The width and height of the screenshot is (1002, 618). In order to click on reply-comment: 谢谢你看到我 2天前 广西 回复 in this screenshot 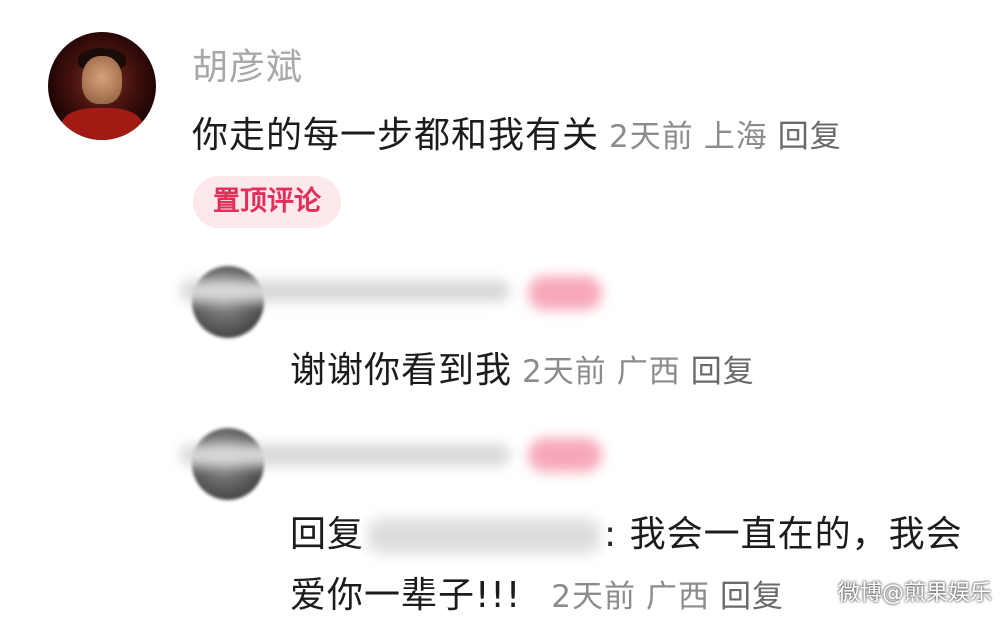, I will do `click(522, 367)`.